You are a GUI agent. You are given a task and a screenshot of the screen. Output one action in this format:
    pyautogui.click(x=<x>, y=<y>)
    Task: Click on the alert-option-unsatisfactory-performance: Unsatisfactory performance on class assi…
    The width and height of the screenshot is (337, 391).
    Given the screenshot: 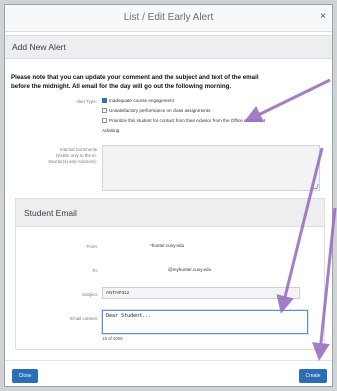 What is the action you would take?
    pyautogui.click(x=156, y=111)
    